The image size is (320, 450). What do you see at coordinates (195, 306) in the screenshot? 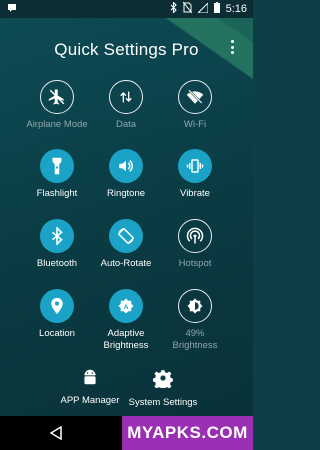
I see `brightness-icon` at bounding box center [195, 306].